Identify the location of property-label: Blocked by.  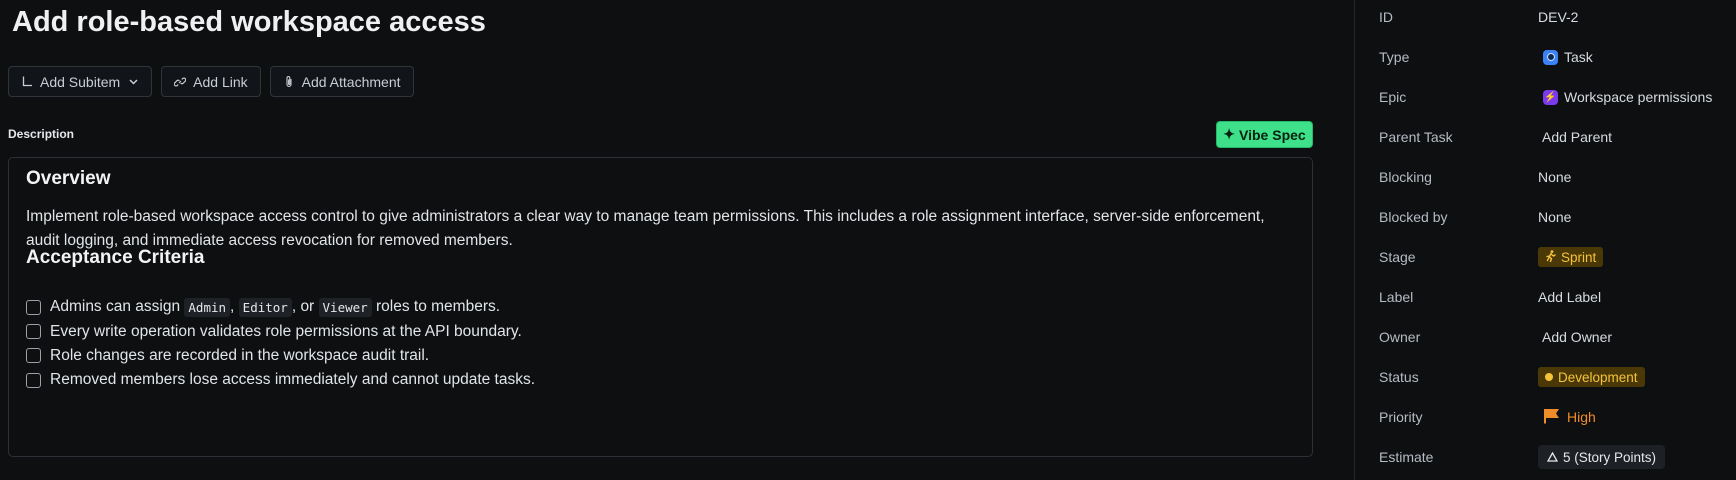
(1413, 217).